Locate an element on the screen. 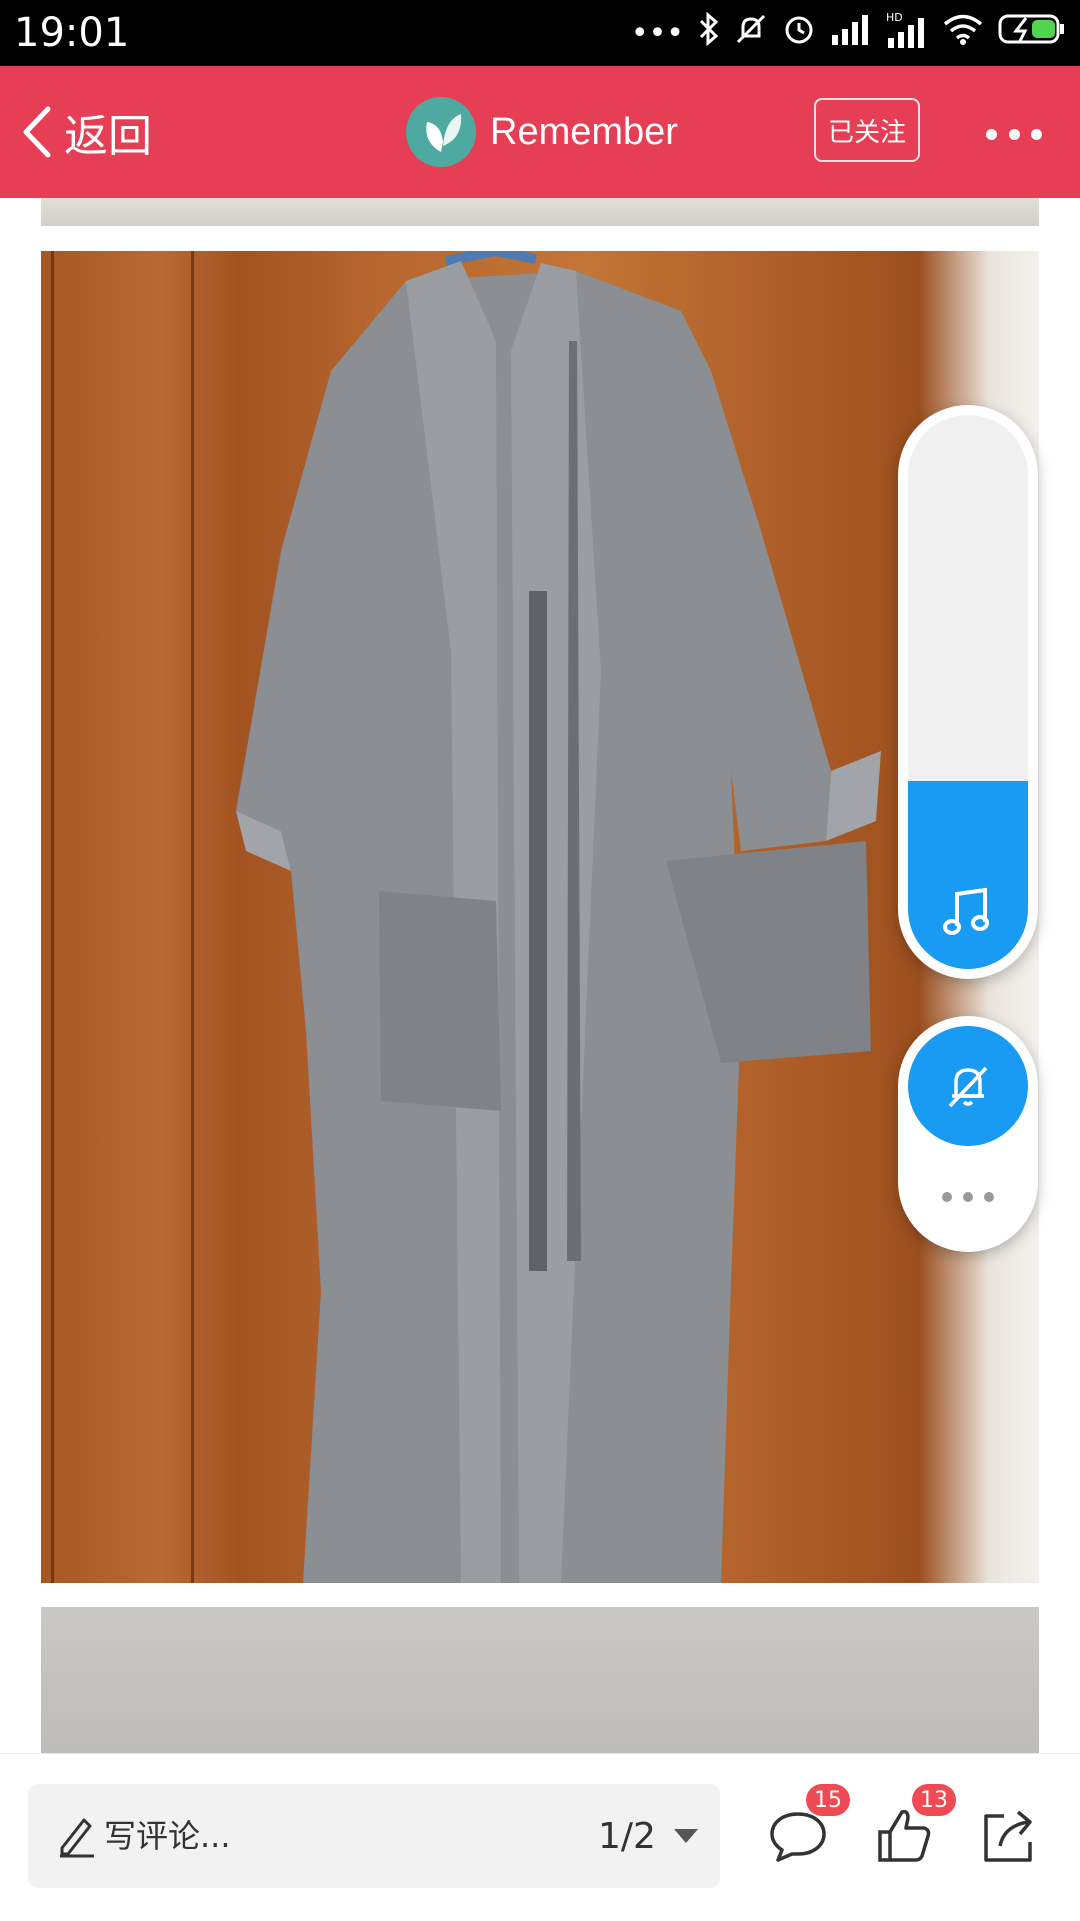  widget-more-button is located at coordinates (968, 1198).